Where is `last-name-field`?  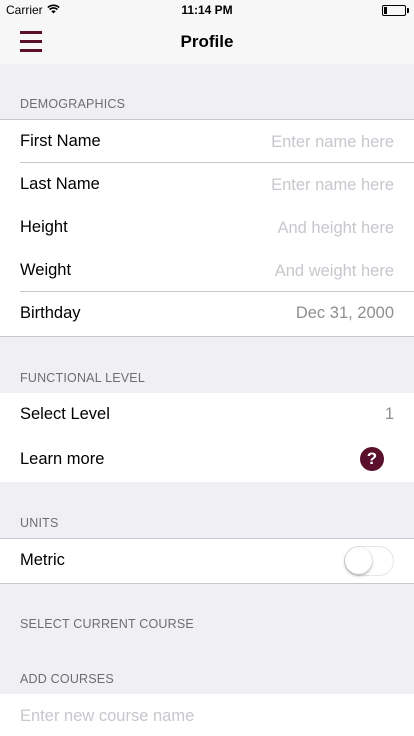
last-name-field is located at coordinates (294, 185).